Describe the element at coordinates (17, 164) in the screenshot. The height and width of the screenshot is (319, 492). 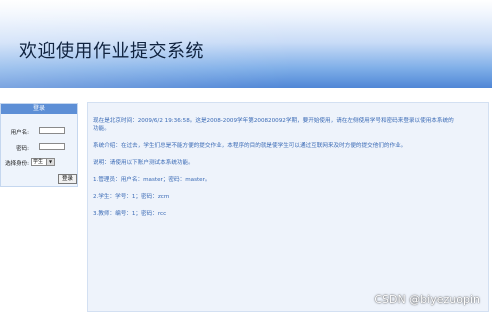
I see `role-label: 选择身份:` at that location.